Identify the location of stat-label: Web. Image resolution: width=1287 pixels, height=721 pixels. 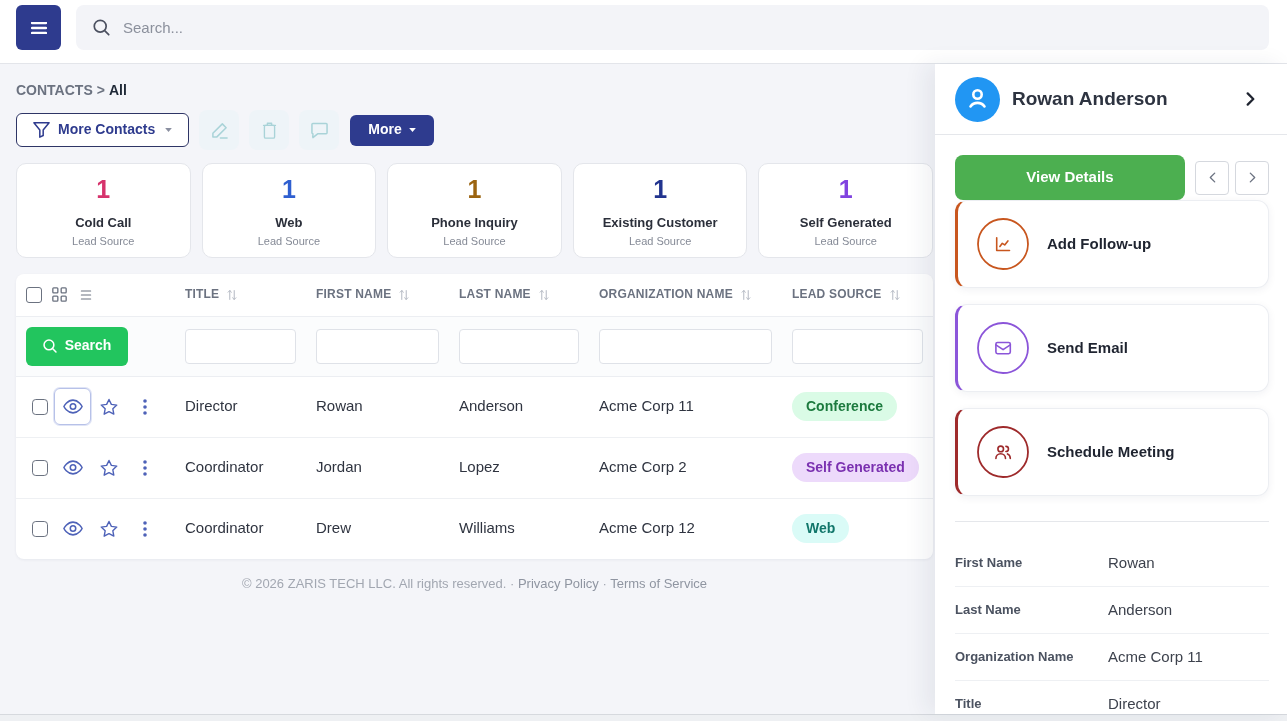
(289, 223).